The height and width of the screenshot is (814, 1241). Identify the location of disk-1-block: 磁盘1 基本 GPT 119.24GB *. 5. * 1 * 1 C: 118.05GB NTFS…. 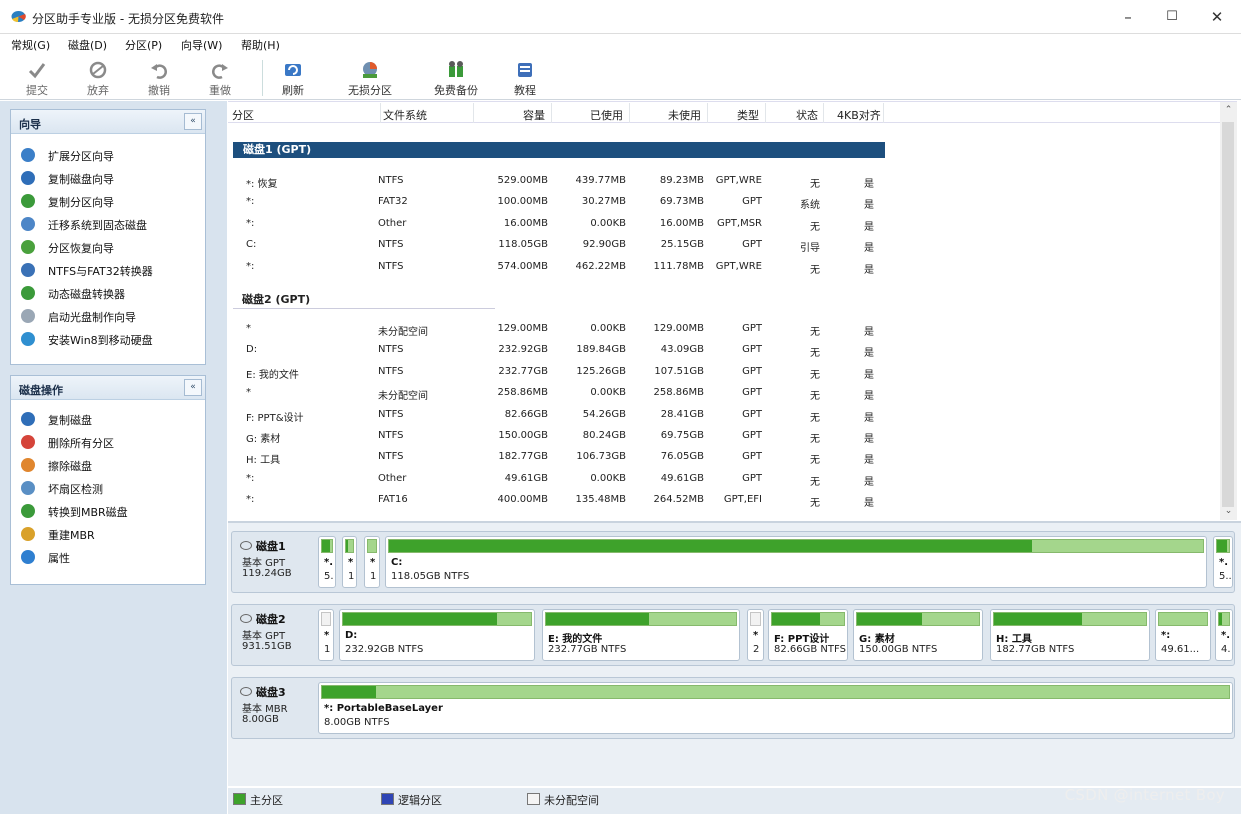
(733, 562).